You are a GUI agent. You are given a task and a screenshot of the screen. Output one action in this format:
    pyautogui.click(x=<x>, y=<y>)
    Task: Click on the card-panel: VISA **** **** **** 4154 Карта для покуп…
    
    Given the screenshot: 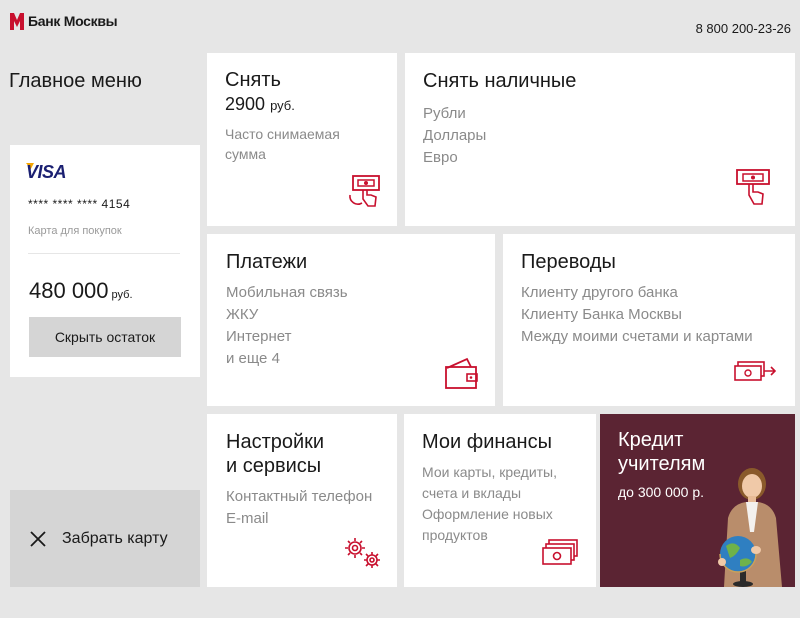 What is the action you would take?
    pyautogui.click(x=105, y=261)
    